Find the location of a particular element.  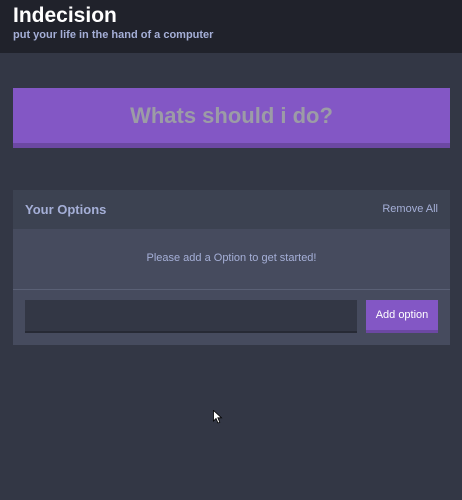

add-option-button: Add option is located at coordinates (402, 316).